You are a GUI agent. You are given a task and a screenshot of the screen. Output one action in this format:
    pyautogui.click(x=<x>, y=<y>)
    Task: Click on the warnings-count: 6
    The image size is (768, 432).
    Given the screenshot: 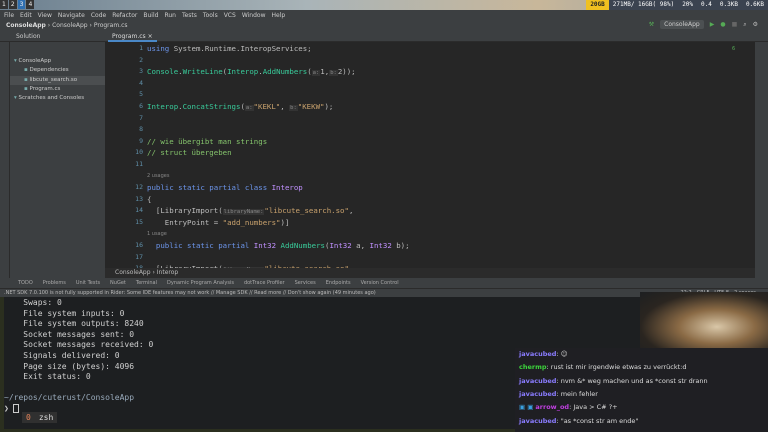 What is the action you would take?
    pyautogui.click(x=733, y=49)
    